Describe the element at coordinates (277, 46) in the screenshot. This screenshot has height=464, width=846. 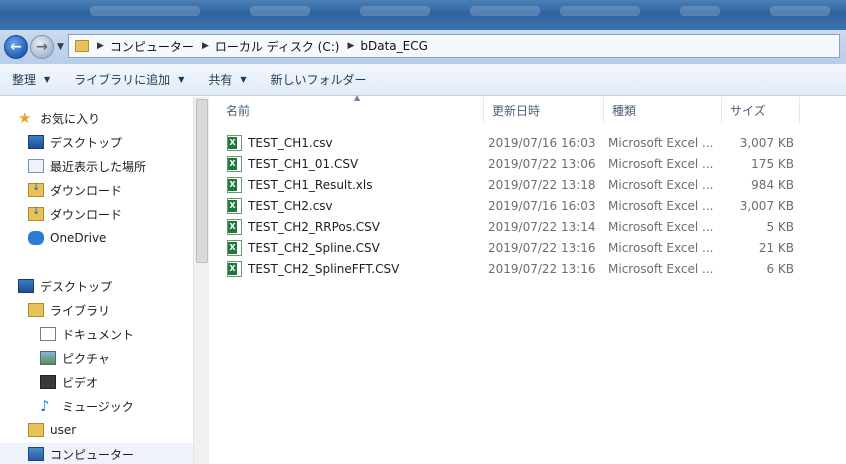
I see `breadcrumb-local-disk: ローカル ディスク (C:)` at that location.